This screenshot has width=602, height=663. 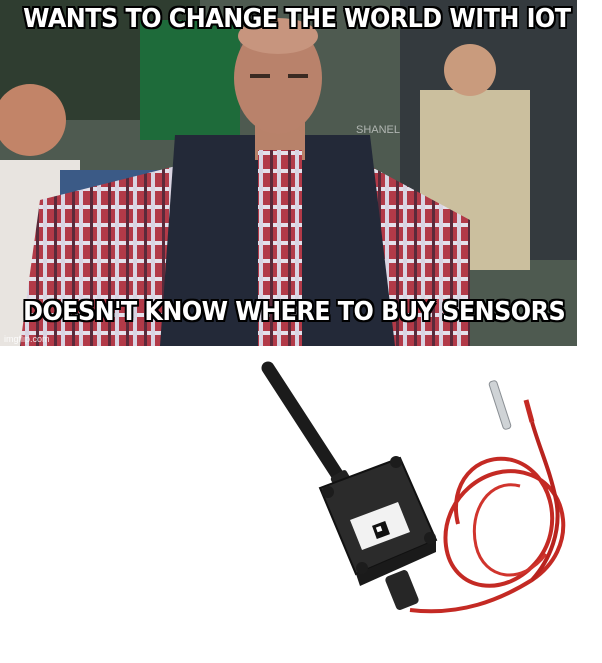 What do you see at coordinates (378, 130) in the screenshot?
I see `watermark-text: SHANEL` at bounding box center [378, 130].